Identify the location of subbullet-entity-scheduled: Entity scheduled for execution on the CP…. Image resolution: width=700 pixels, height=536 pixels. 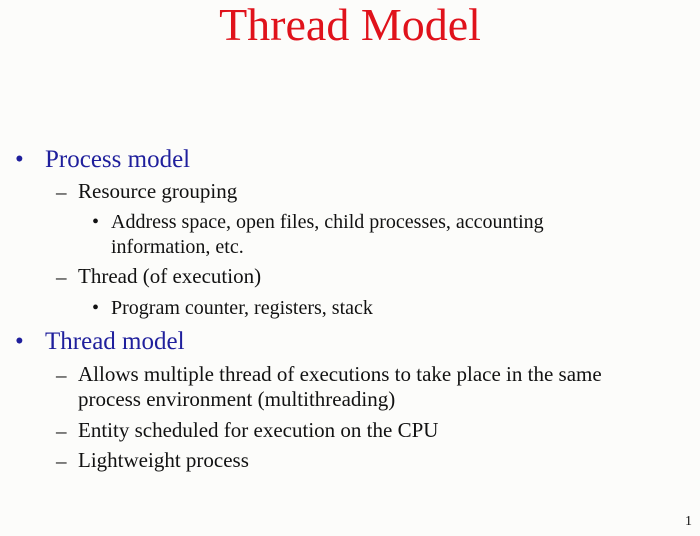
(258, 430).